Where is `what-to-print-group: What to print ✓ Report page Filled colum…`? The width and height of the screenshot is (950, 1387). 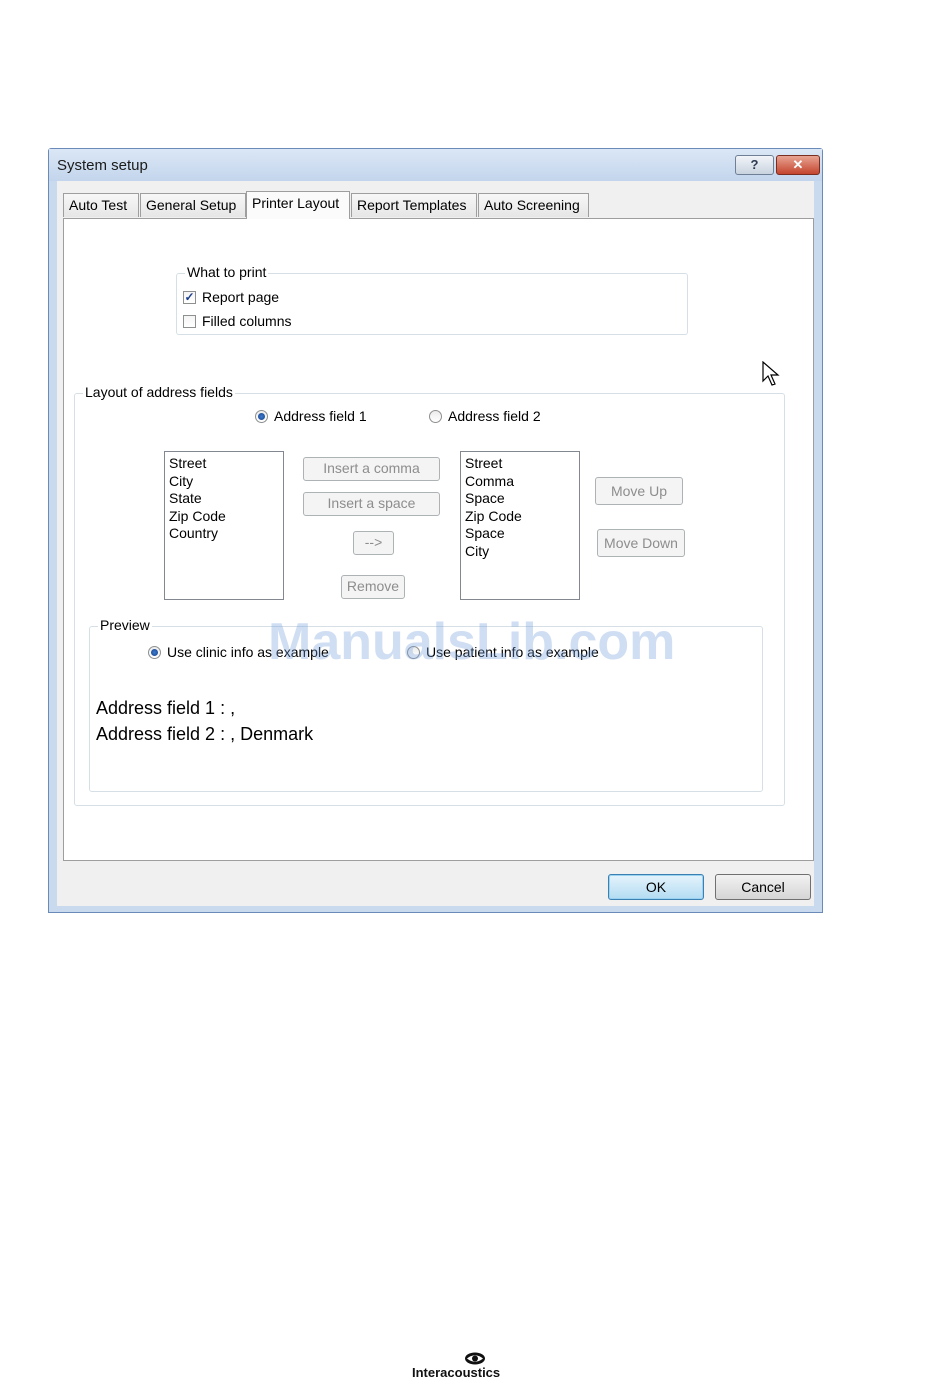 what-to-print-group: What to print ✓ Report page Filled colum… is located at coordinates (432, 299).